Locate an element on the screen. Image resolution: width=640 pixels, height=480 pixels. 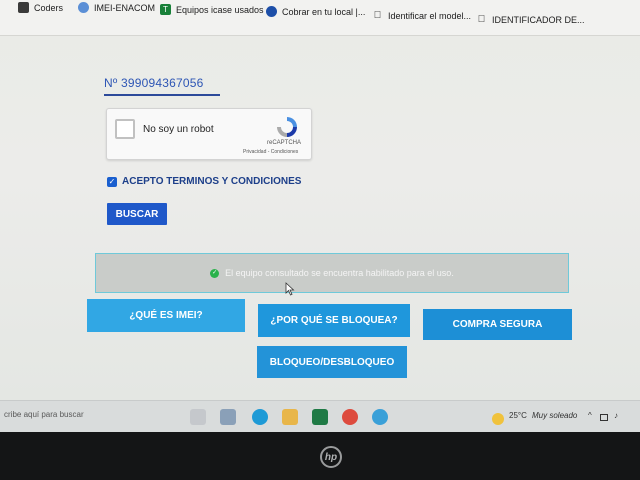
recaptcha-label: No soy un robot is located at coordinates (178, 129).